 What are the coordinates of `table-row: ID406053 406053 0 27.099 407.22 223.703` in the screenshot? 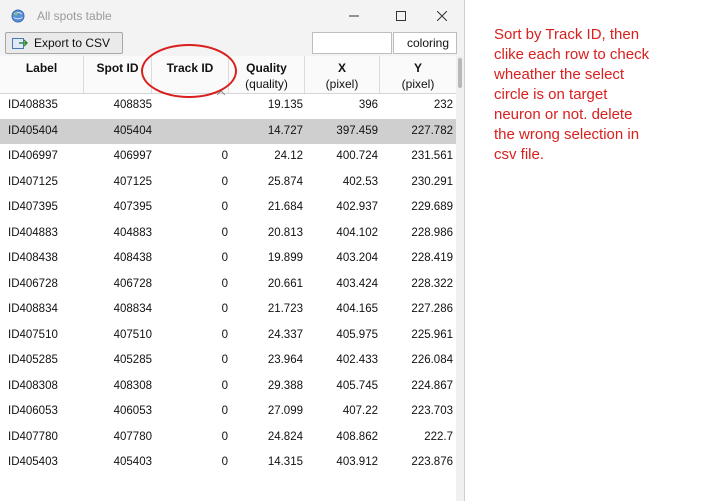 It's located at (228, 411).